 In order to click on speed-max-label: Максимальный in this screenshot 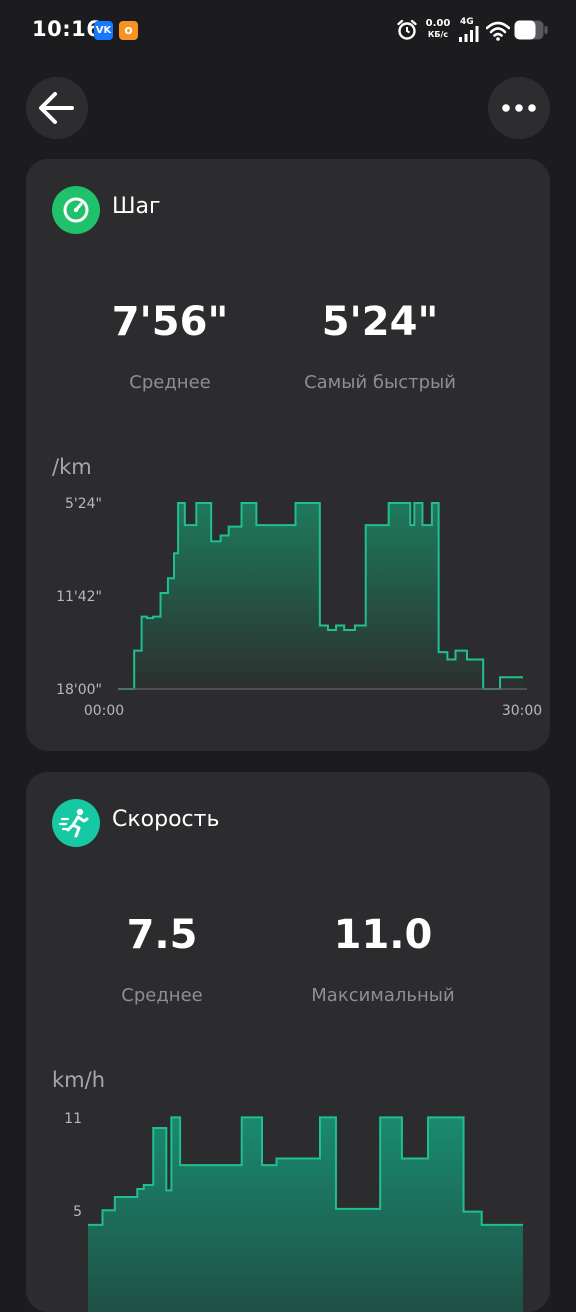, I will do `click(383, 995)`.